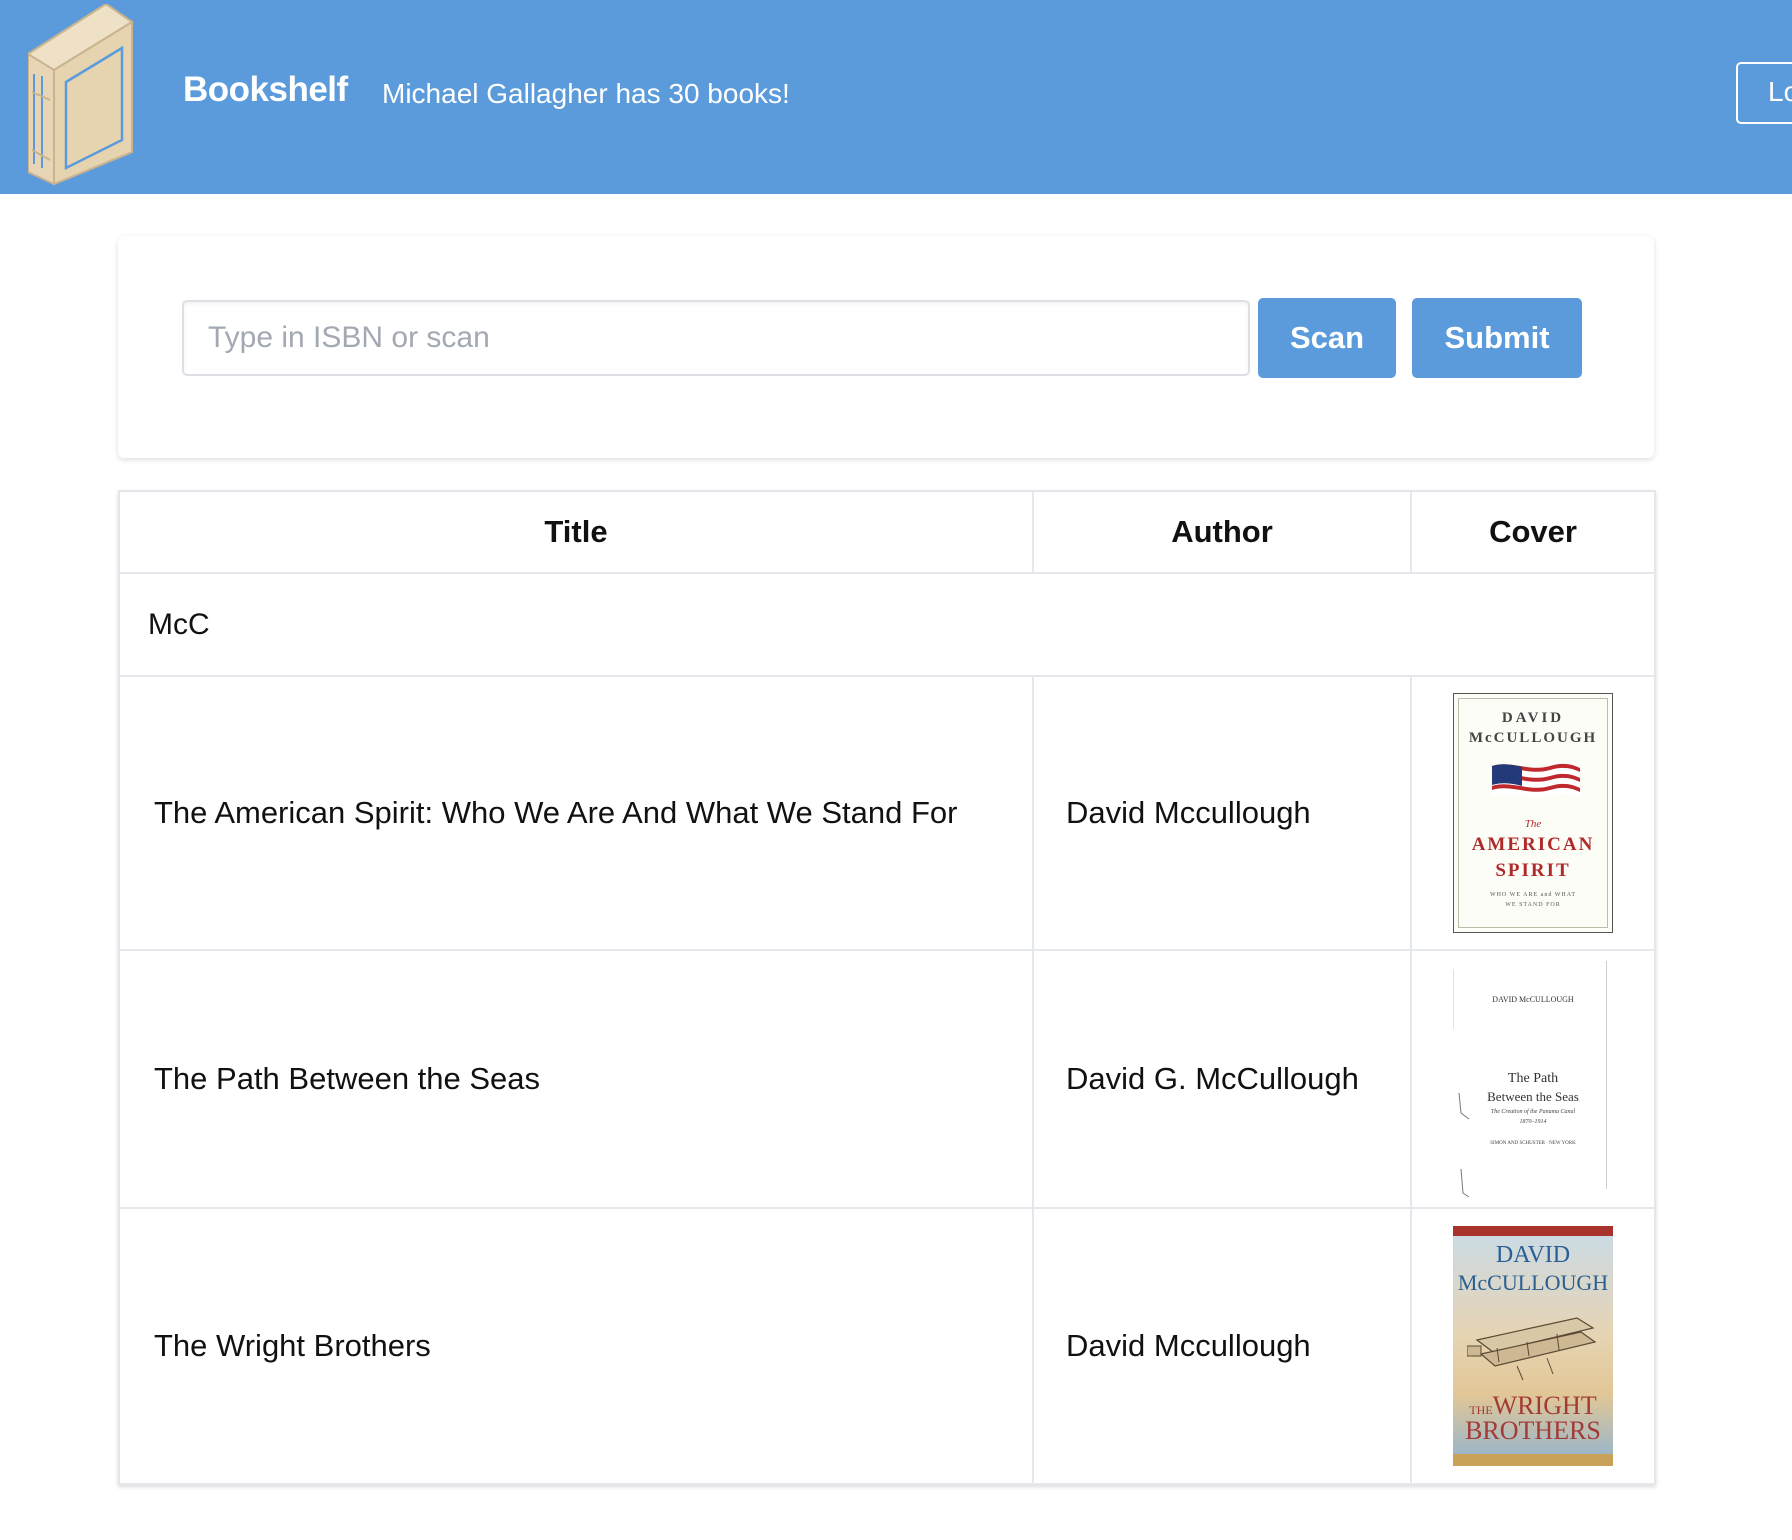 Image resolution: width=1792 pixels, height=1540 pixels. What do you see at coordinates (1532, 1349) in the screenshot?
I see `airplane-icon` at bounding box center [1532, 1349].